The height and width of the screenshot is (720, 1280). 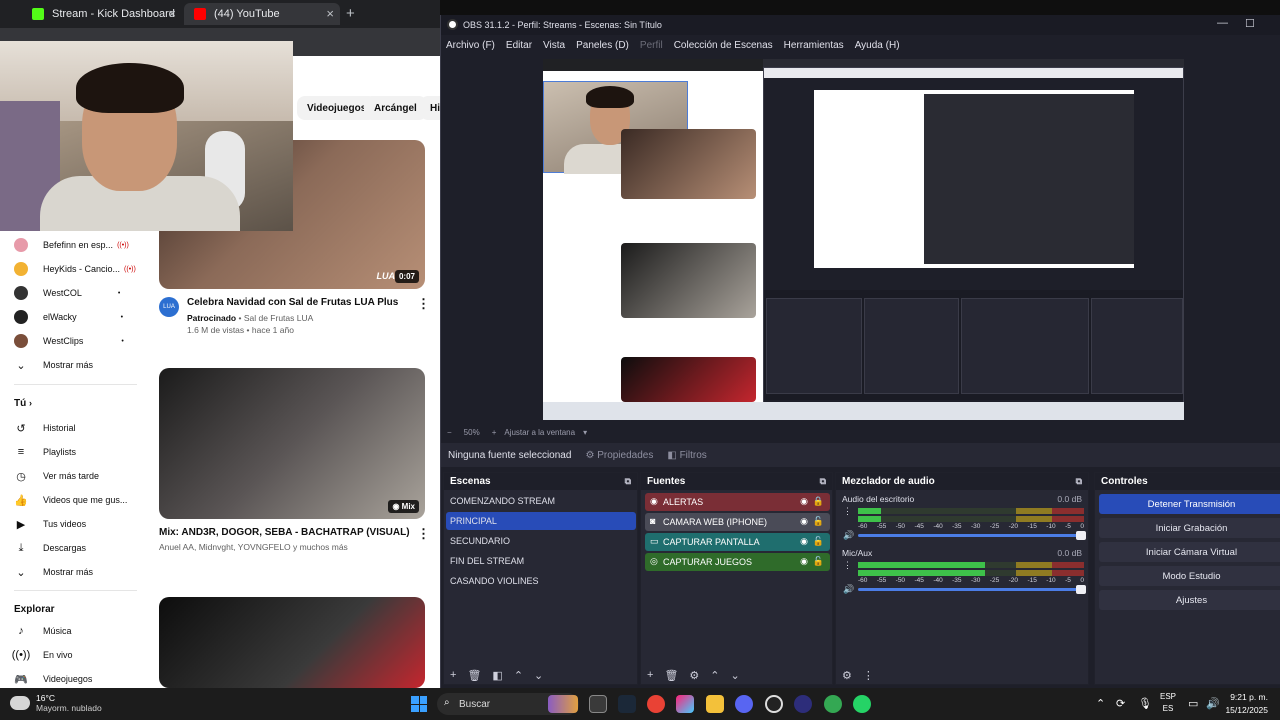 I want to click on fit-to-window: Ajustar a la ventana, so click(x=539, y=432).